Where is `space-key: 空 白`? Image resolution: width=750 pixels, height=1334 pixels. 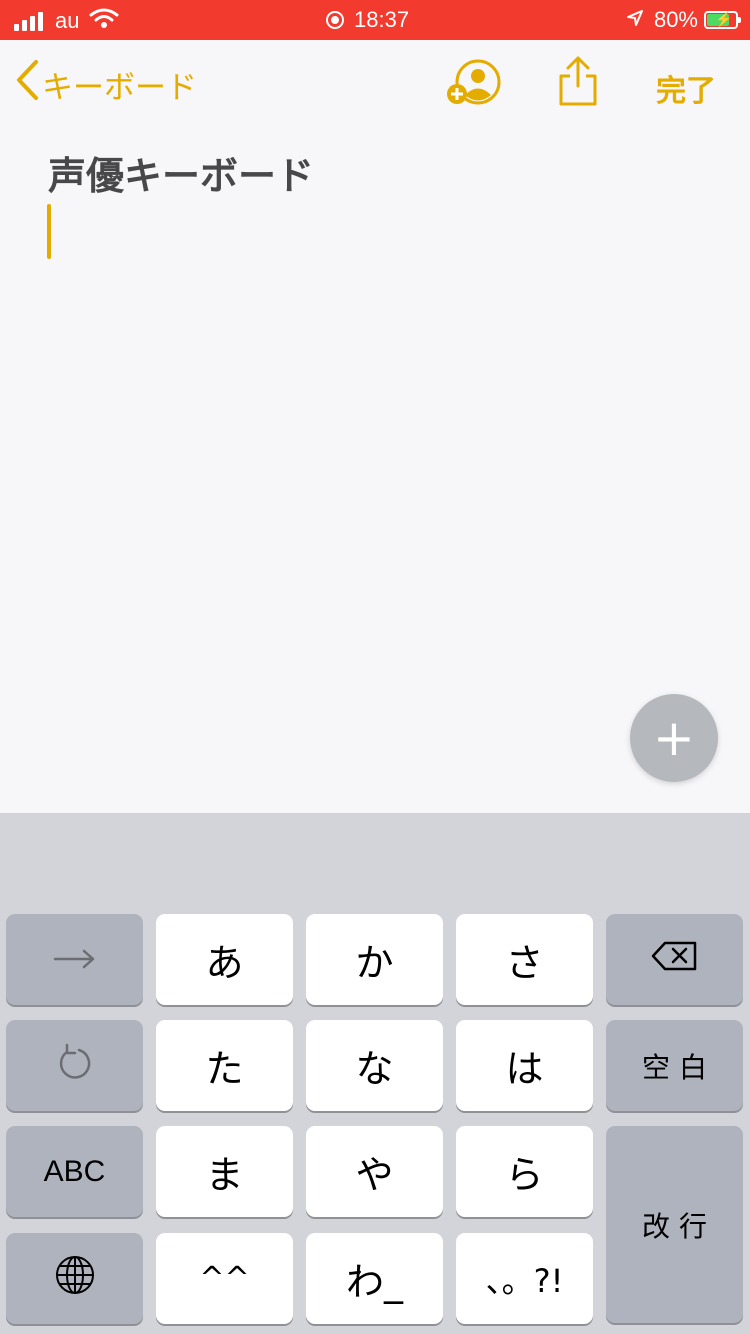 space-key: 空 白 is located at coordinates (674, 1065).